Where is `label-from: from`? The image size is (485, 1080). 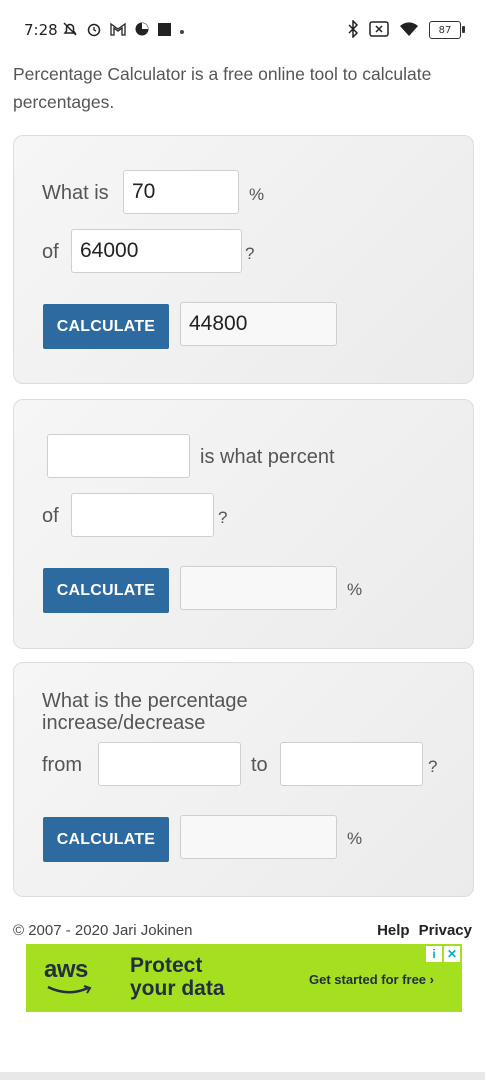
label-from: from is located at coordinates (62, 765).